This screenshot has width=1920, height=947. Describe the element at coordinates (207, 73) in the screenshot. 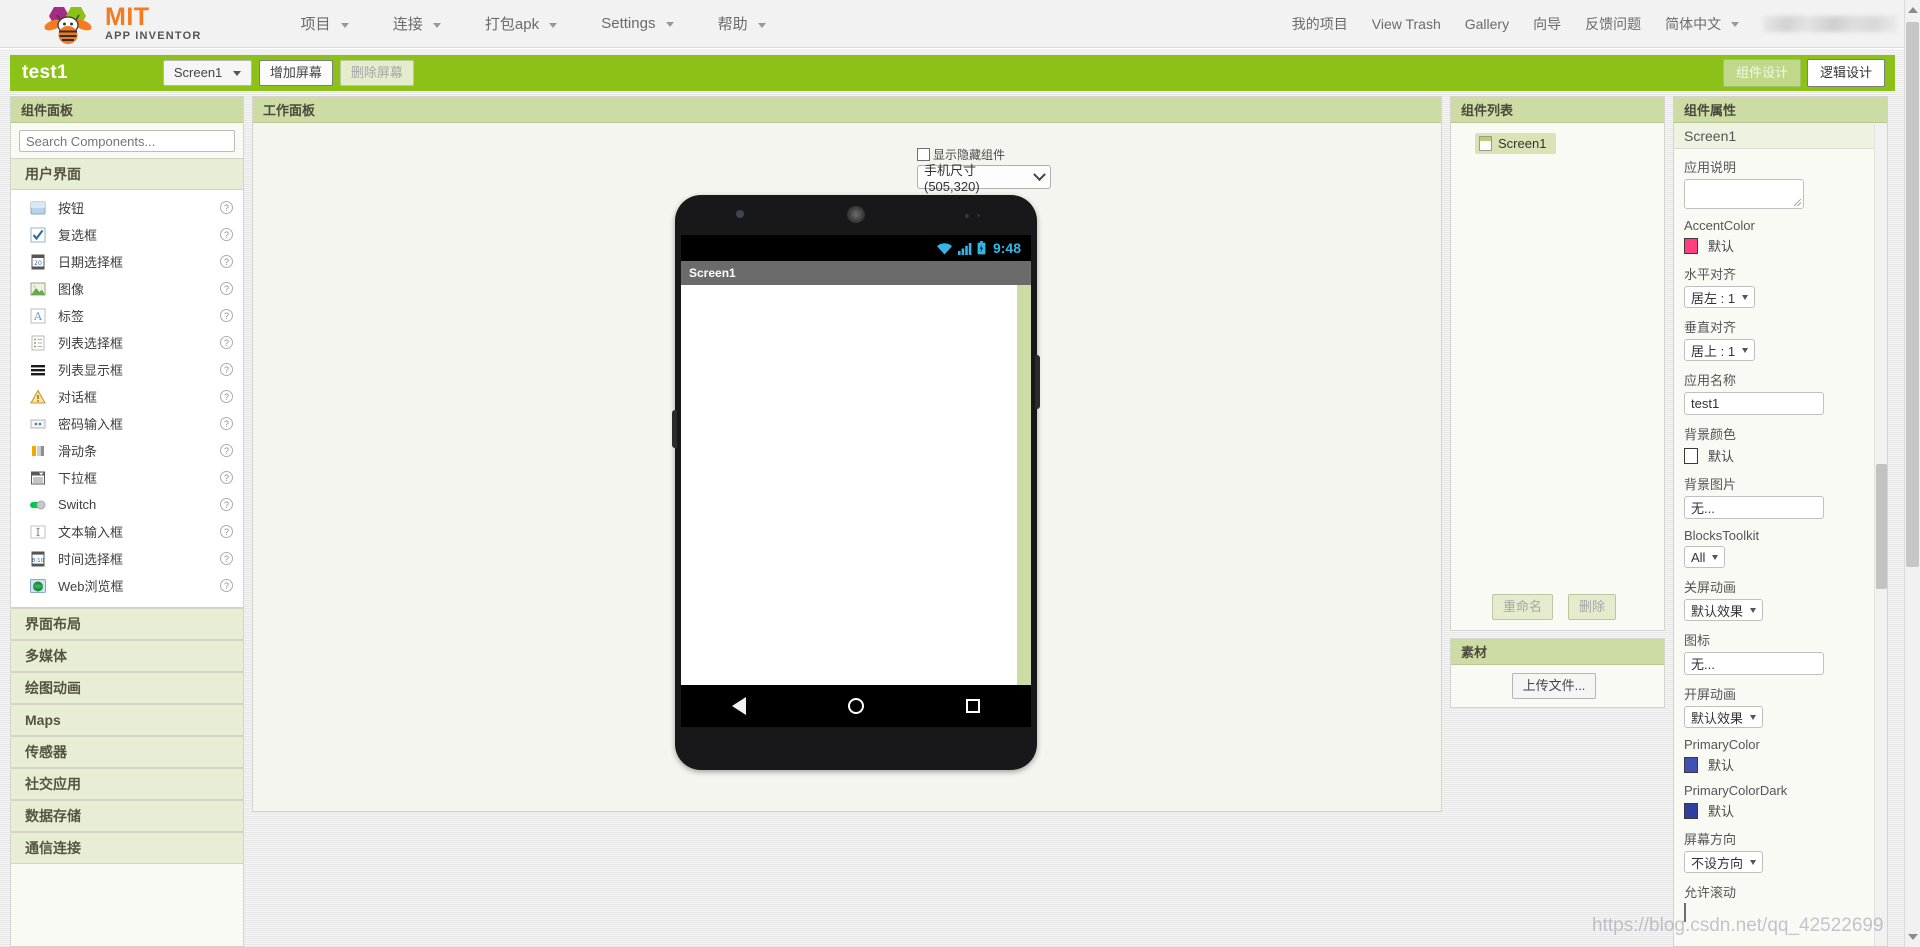

I see `screen-selector-dropdown: Screen1` at that location.